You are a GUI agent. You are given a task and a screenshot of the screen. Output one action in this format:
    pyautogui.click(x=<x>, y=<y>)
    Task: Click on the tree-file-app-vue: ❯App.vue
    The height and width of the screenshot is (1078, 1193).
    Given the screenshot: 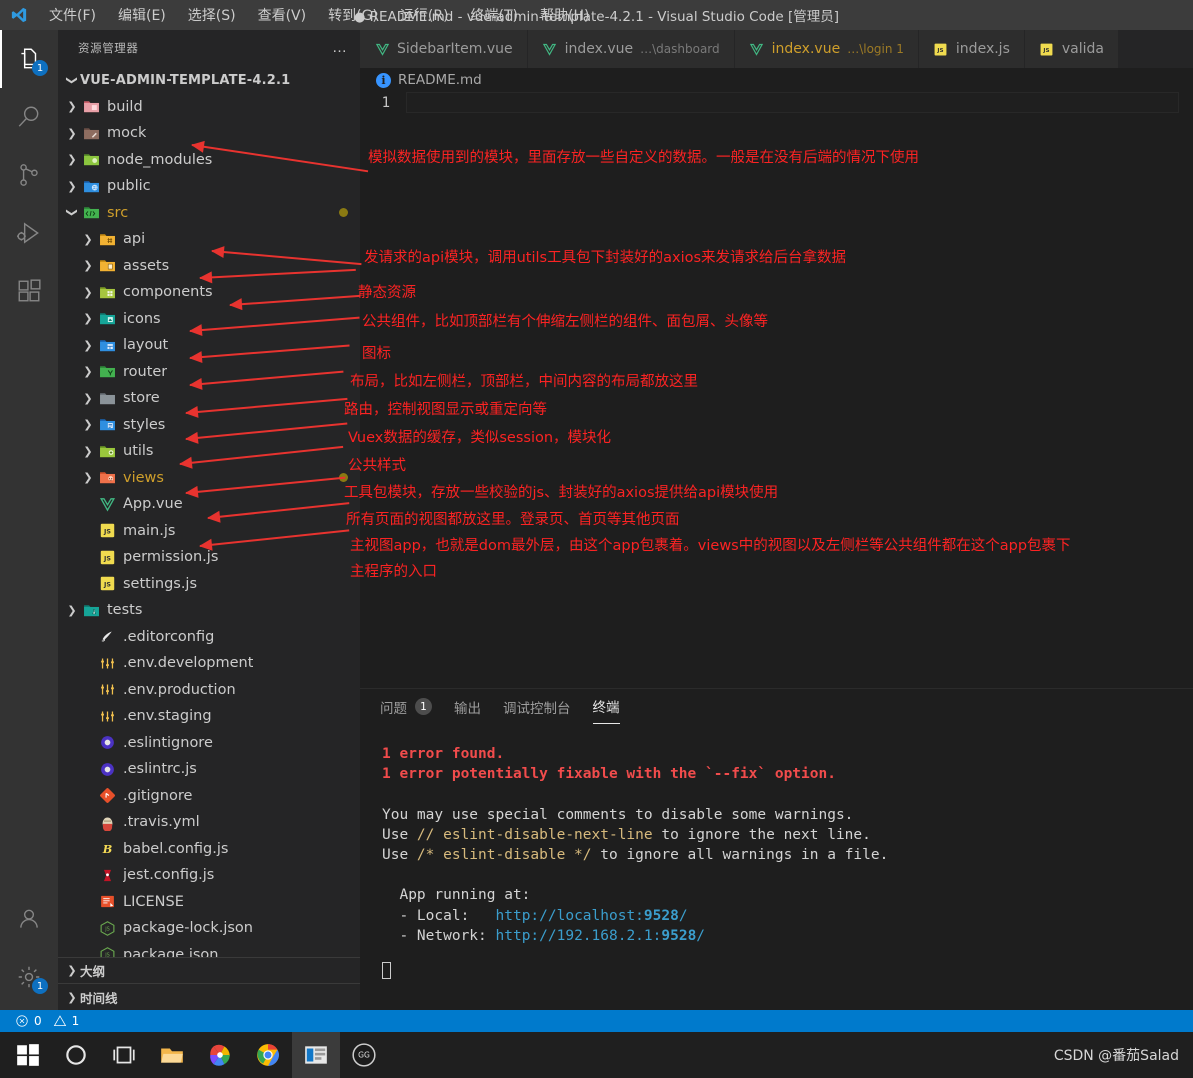 What is the action you would take?
    pyautogui.click(x=209, y=504)
    